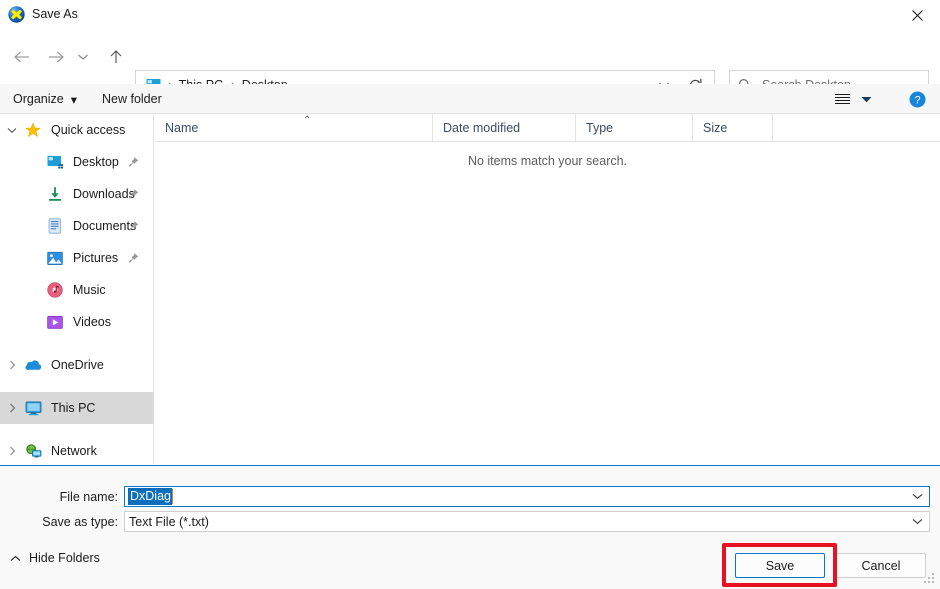 The height and width of the screenshot is (589, 940). I want to click on title-bar: Save As, so click(470, 15).